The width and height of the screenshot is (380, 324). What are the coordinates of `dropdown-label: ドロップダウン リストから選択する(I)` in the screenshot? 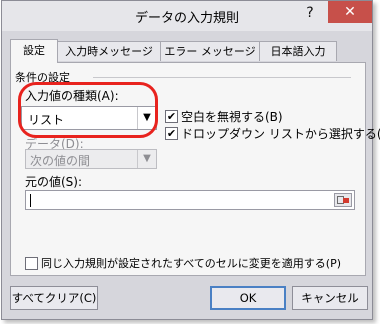 It's located at (280, 134).